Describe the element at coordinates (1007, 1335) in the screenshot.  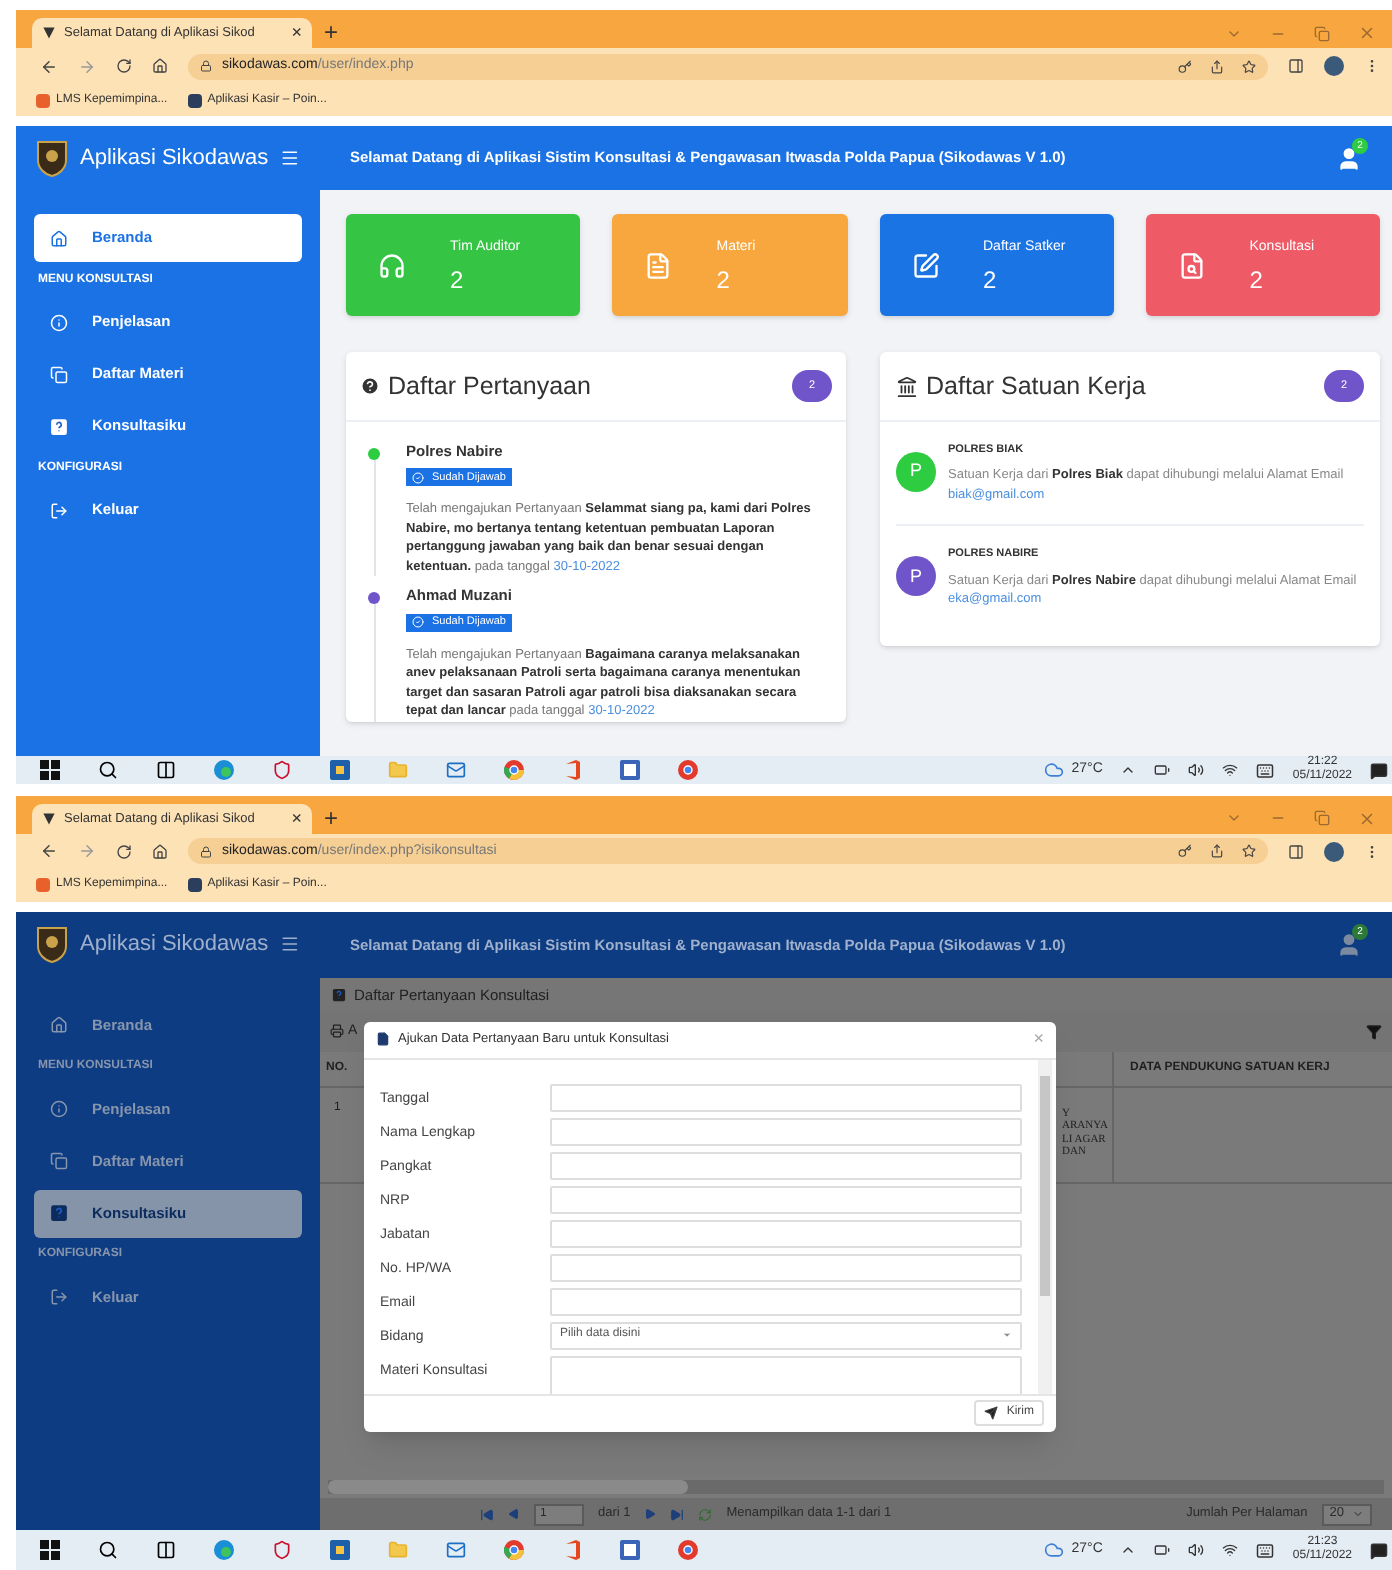
I see `caret-icon` at that location.